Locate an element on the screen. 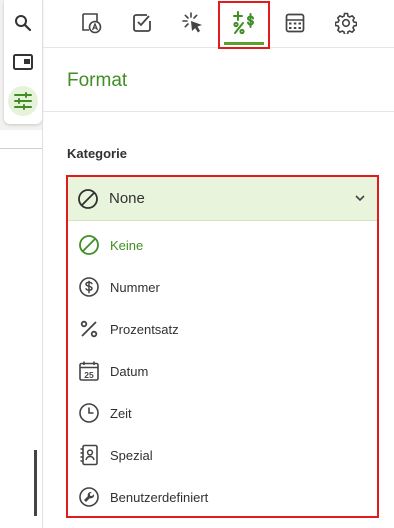  tab-number-format is located at coordinates (244, 25).